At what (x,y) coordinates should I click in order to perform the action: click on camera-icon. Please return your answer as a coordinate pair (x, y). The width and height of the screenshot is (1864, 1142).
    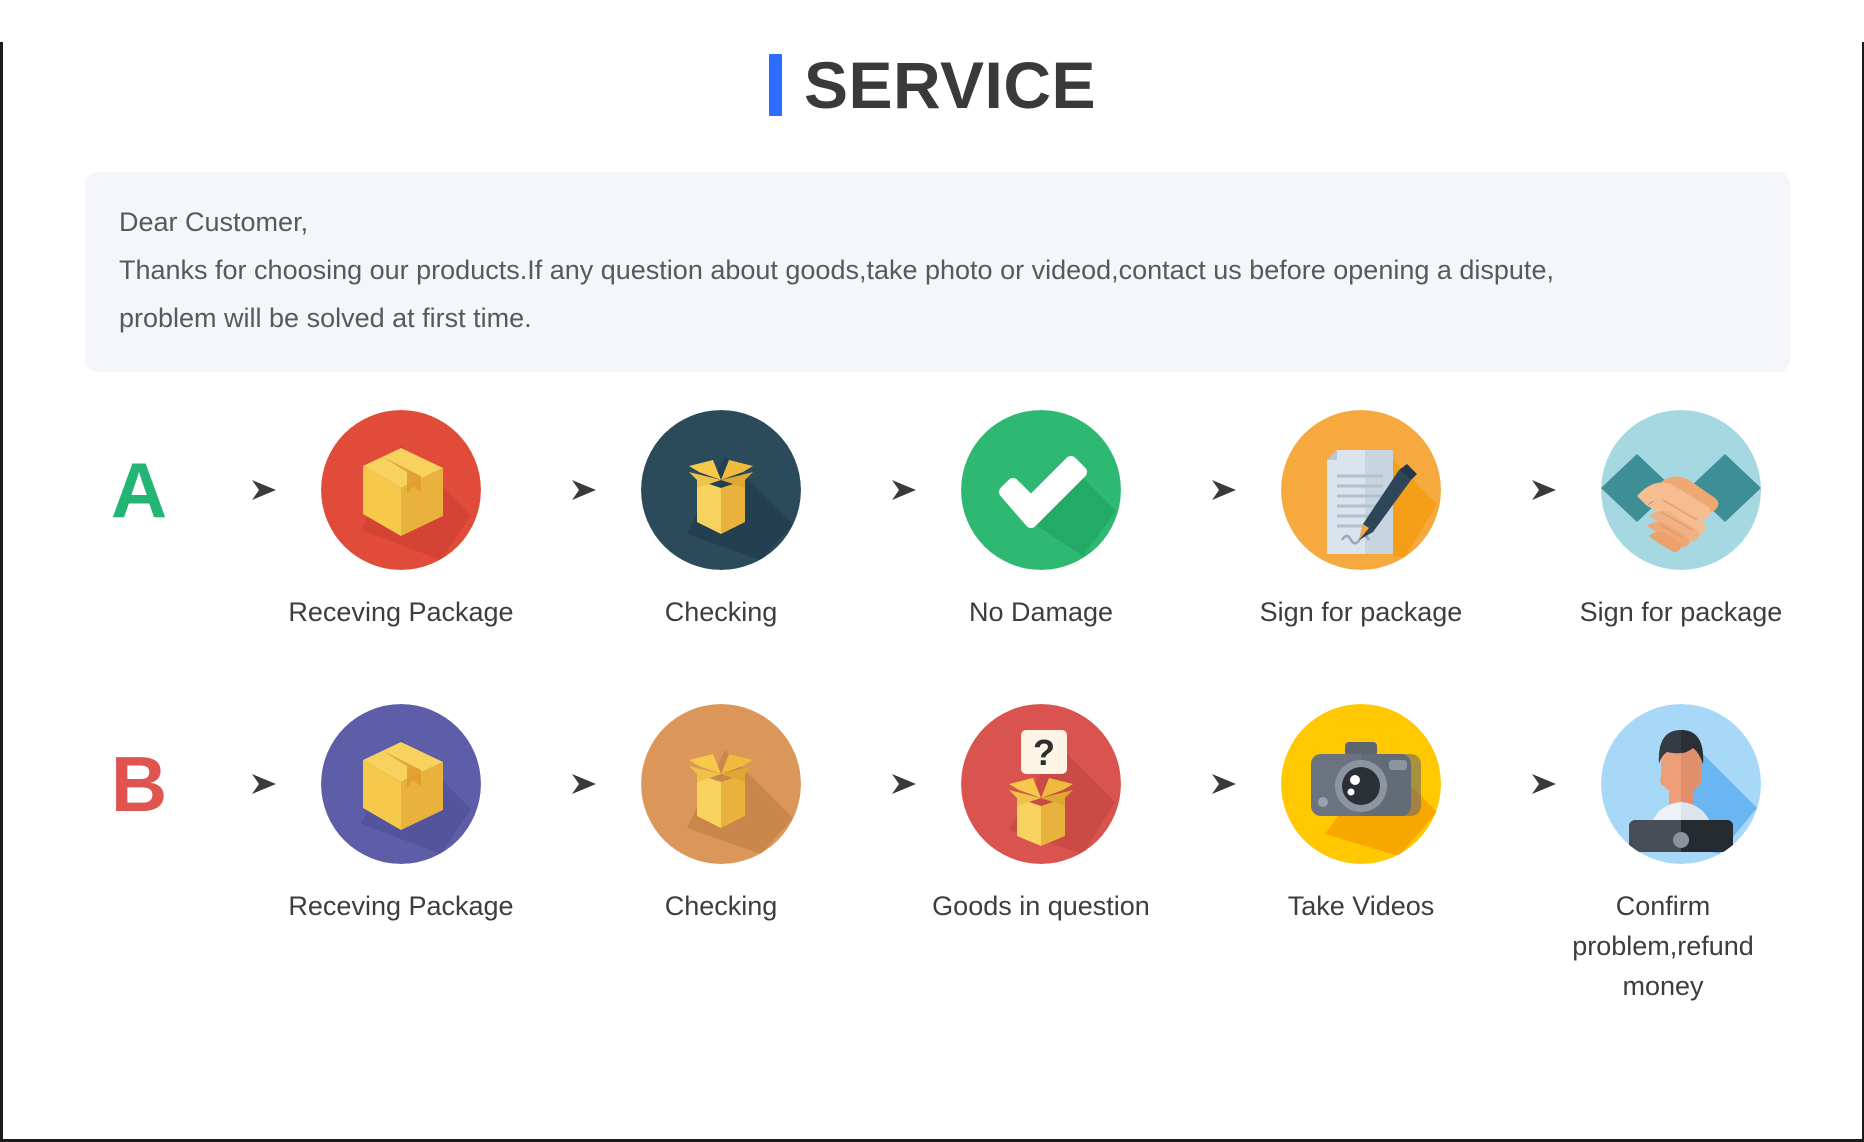
    Looking at the image, I should click on (1361, 784).